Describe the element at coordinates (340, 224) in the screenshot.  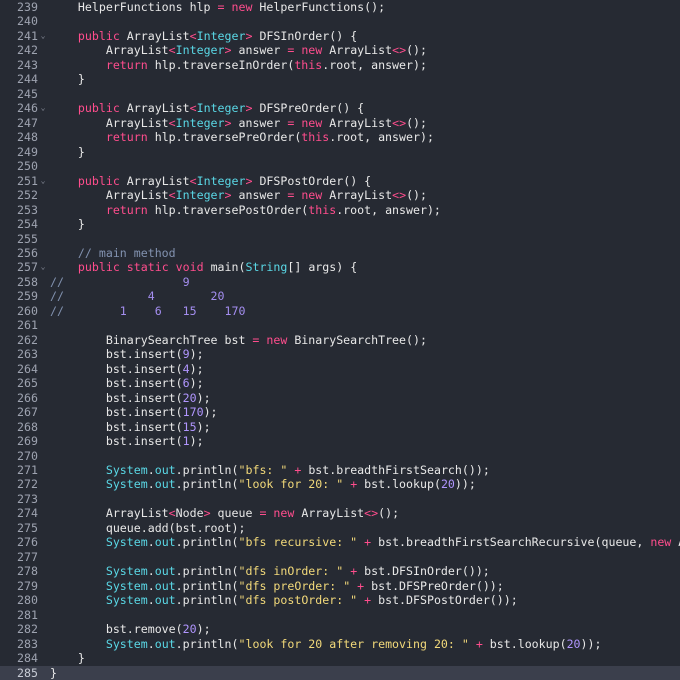
I see `code-line: 254 }` at that location.